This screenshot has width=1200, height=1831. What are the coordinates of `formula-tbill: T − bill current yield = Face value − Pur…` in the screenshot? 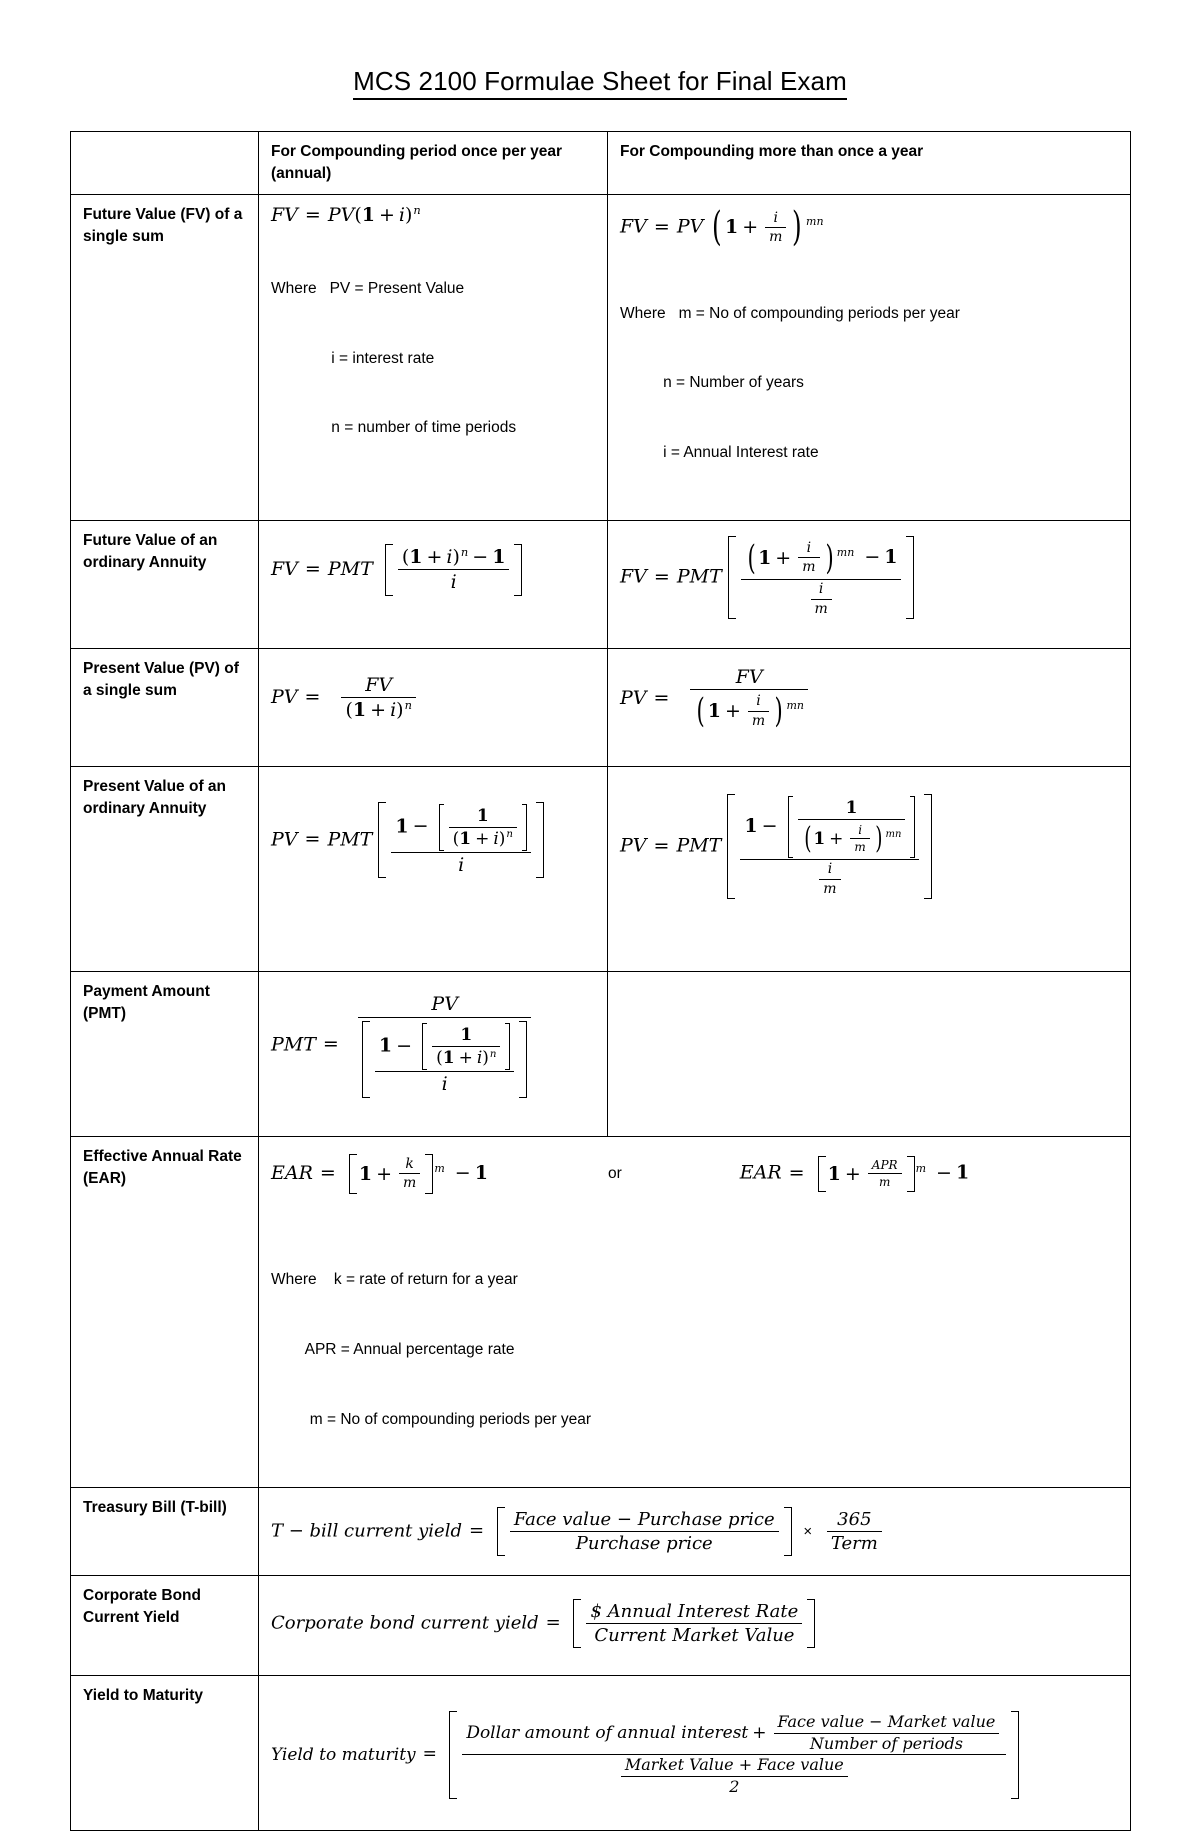 It's located at (578, 1531).